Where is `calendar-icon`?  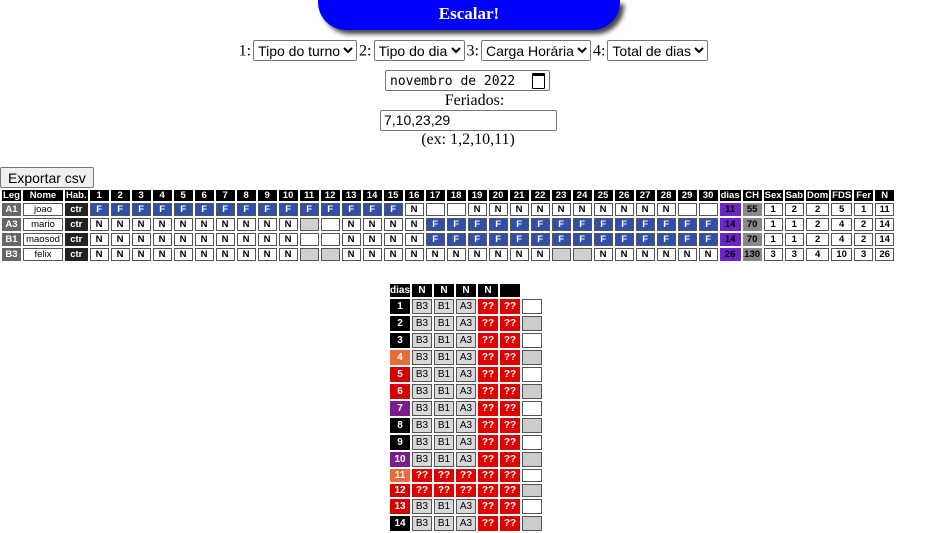 calendar-icon is located at coordinates (538, 81).